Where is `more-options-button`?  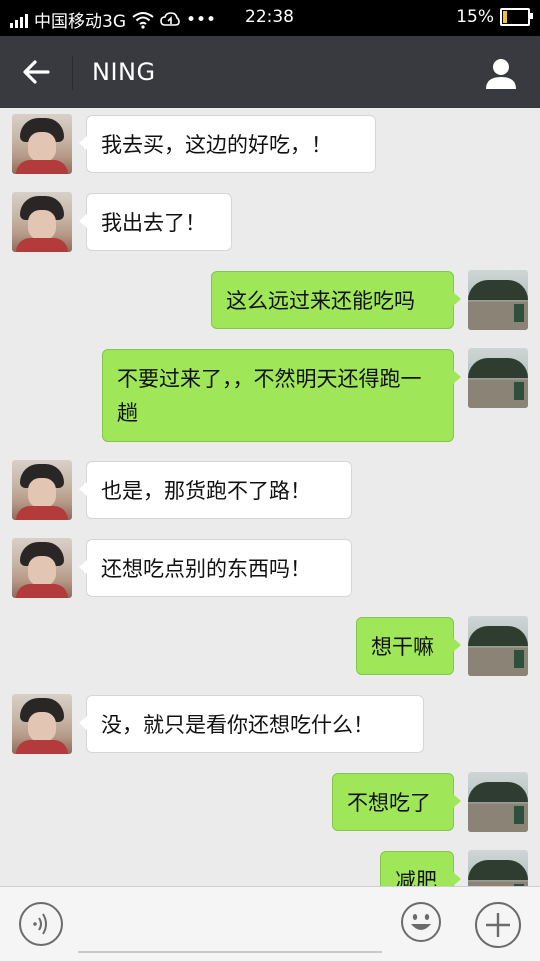 more-options-button is located at coordinates (498, 925).